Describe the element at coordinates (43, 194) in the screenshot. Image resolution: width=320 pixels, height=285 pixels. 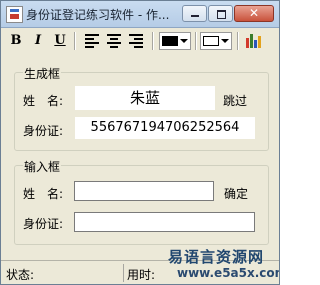
I see `input-name-label: 姓 名:` at that location.